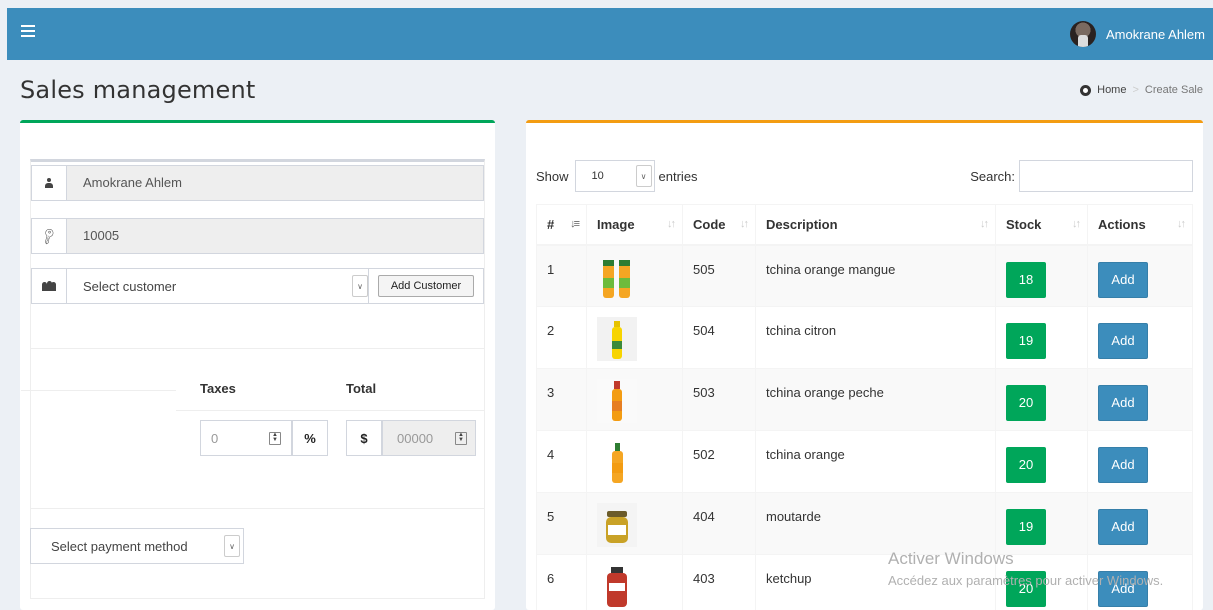  I want to click on payment-method-select: Select payment method ∨, so click(137, 546).